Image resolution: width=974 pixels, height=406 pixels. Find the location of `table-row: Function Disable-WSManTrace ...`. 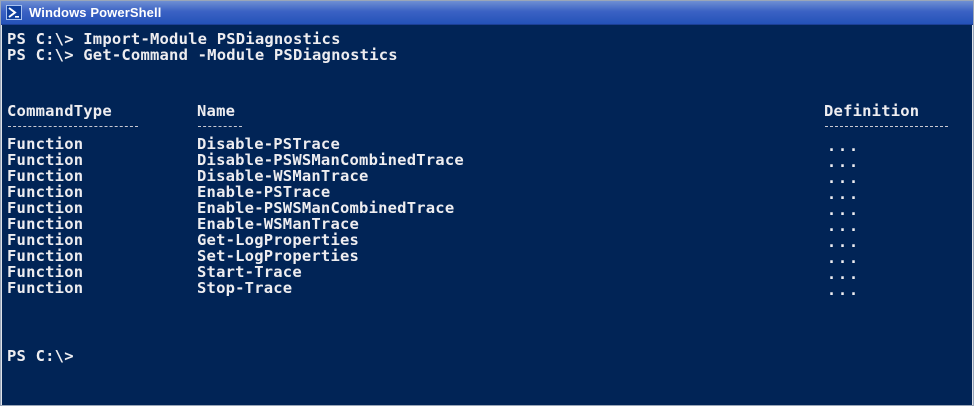

table-row: Function Disable-WSManTrace ... is located at coordinates (487, 176).